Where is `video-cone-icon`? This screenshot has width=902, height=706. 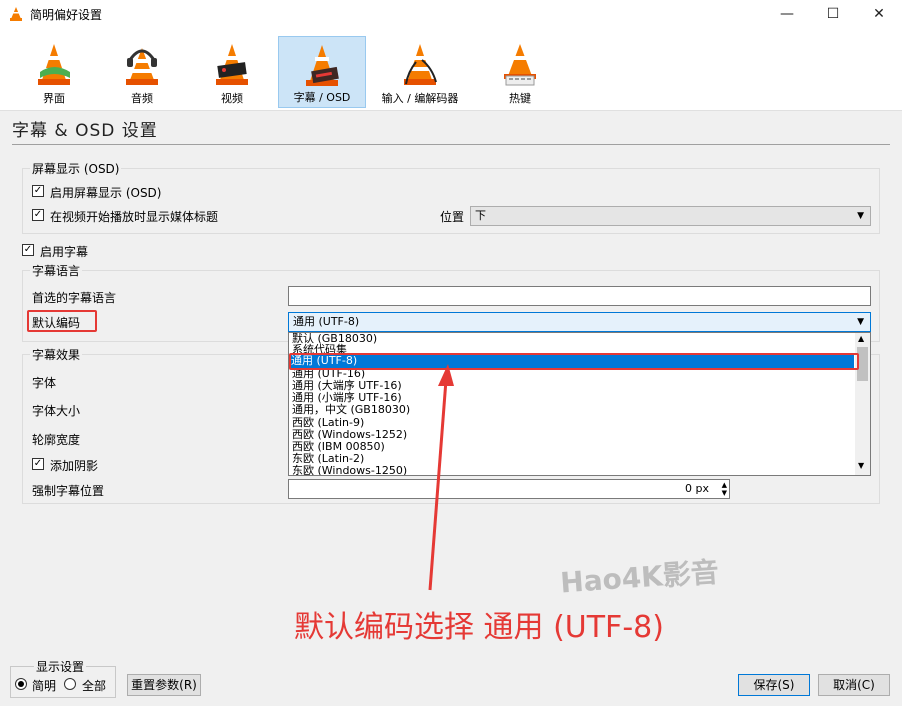 video-cone-icon is located at coordinates (232, 64).